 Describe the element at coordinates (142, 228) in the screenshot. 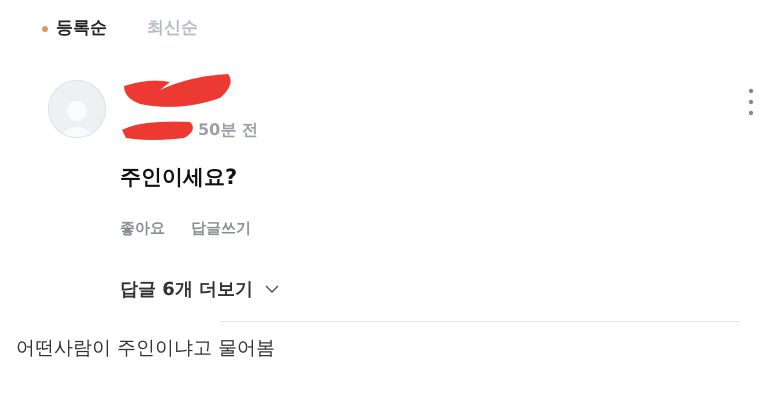

I see `comment-action: 좋아요` at that location.